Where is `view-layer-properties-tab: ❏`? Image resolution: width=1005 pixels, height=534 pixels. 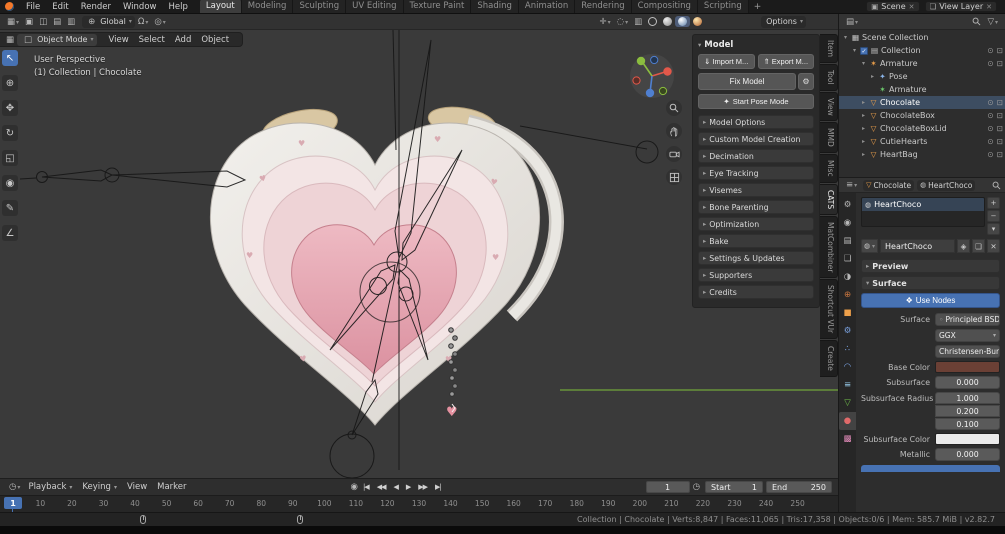
view-layer-properties-tab: ❏ is located at coordinates (847, 259).